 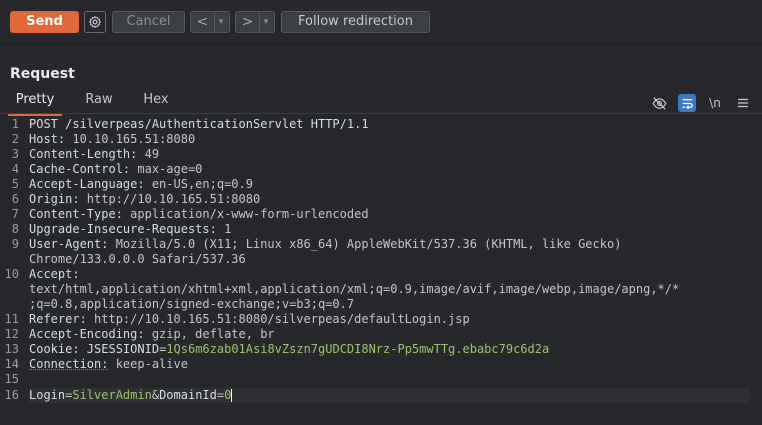 I want to click on header-name: Accept:, so click(x=54, y=274).